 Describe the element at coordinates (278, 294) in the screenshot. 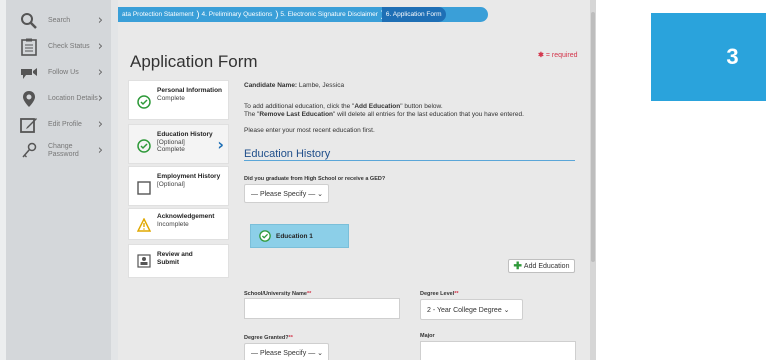

I see `school-label: School/University Name**` at that location.